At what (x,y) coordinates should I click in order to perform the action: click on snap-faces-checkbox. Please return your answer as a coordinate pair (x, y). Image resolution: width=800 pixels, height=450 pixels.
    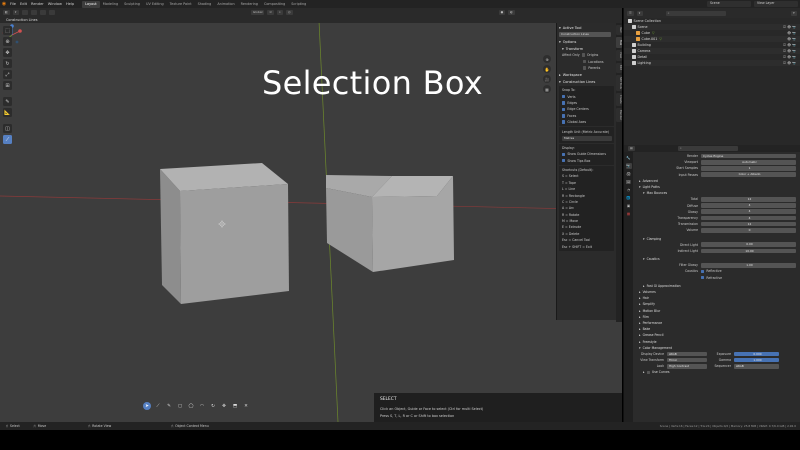
    Looking at the image, I should click on (564, 116).